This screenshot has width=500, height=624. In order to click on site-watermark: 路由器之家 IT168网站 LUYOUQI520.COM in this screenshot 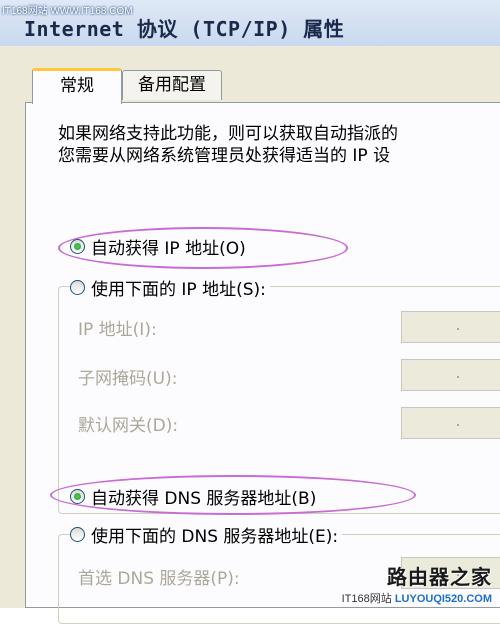, I will do `click(417, 583)`.